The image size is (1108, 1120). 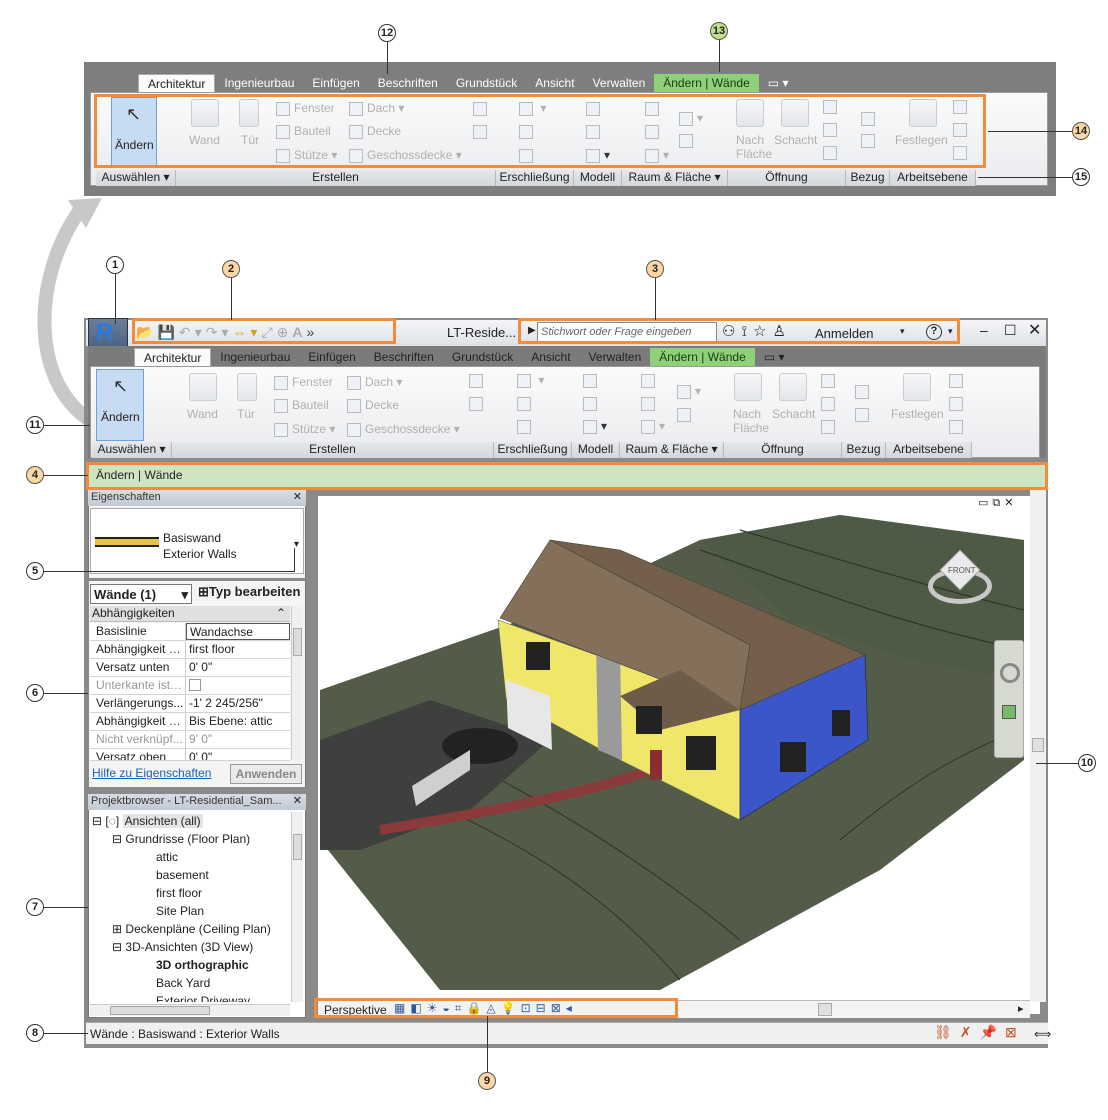 What do you see at coordinates (689, 391) in the screenshot?
I see `area-icon: ▾` at bounding box center [689, 391].